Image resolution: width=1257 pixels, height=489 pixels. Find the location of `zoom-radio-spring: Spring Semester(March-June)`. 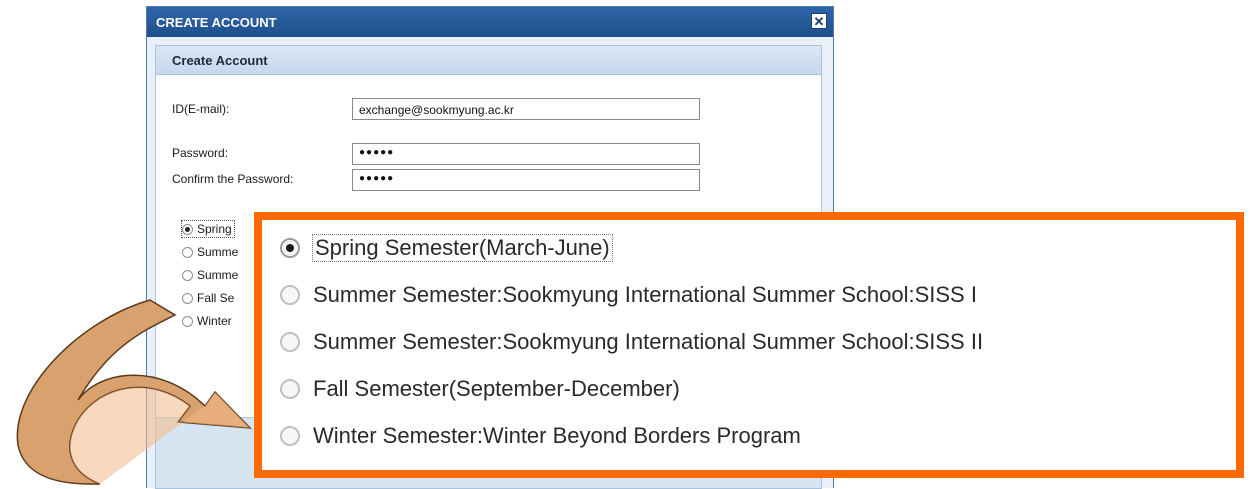

zoom-radio-spring: Spring Semester(March-June) is located at coordinates (446, 248).